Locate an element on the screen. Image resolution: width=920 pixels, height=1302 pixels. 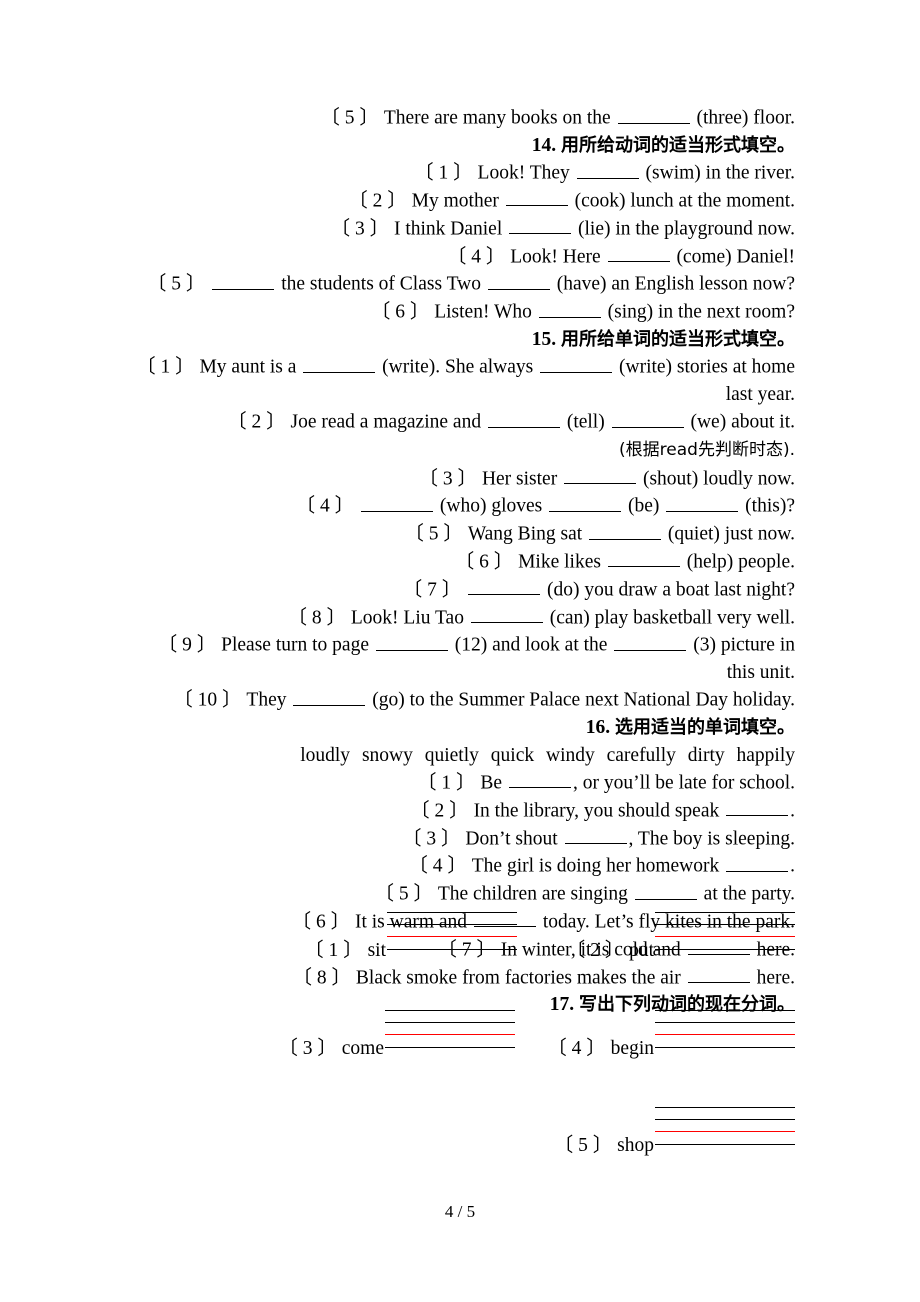
item-hint: (swim) in the river. is located at coordinates (720, 173).